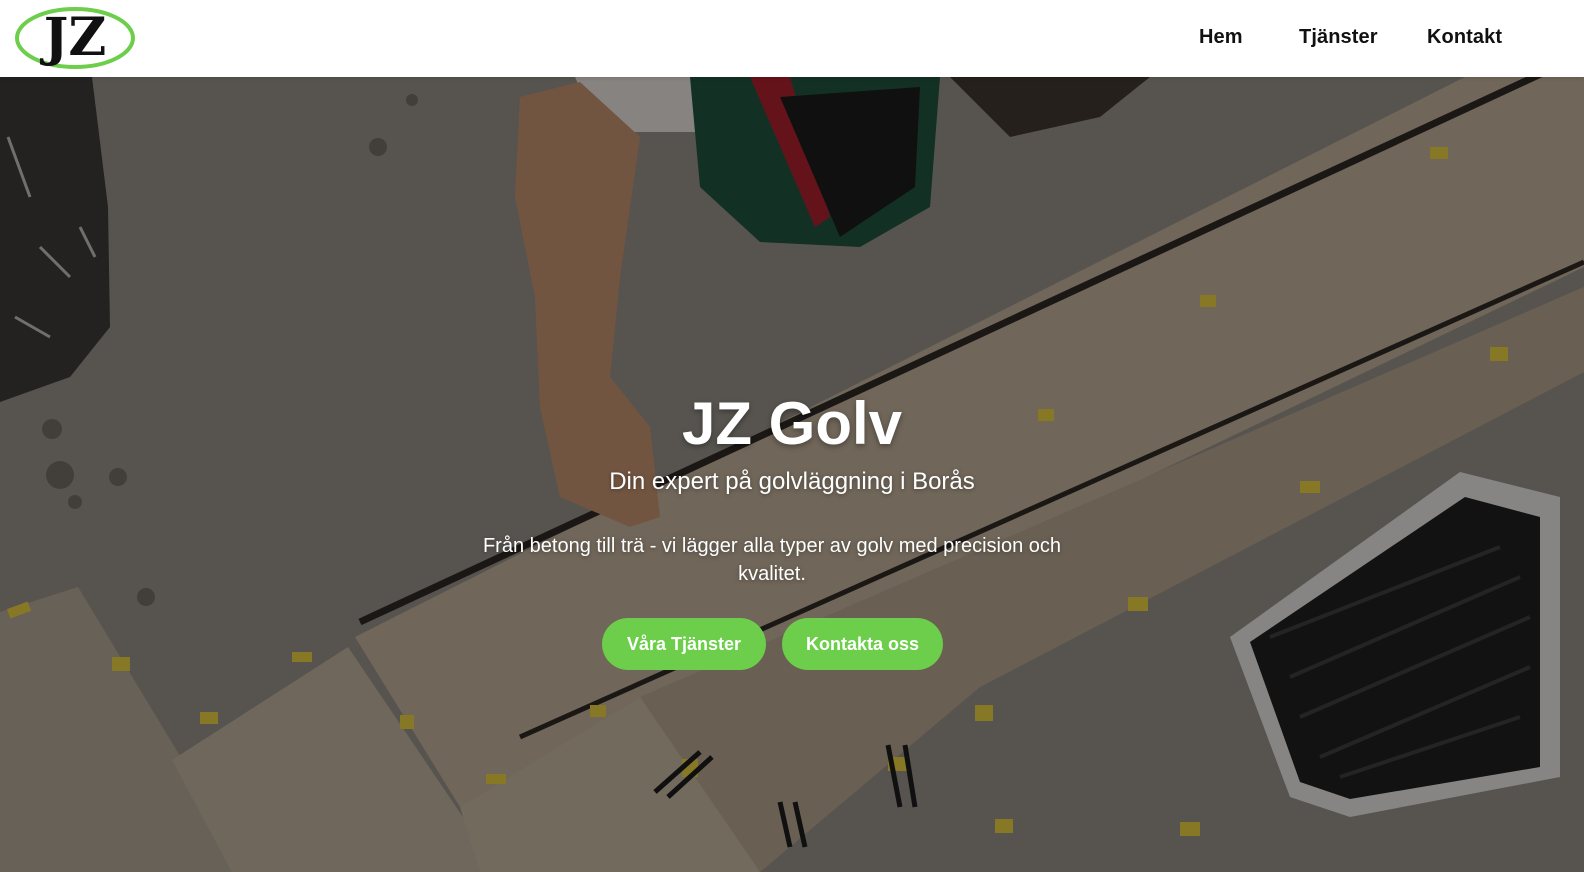 Image resolution: width=1584 pixels, height=872 pixels. What do you see at coordinates (1338, 37) in the screenshot?
I see `nav-link-tjanster: Tjänster` at bounding box center [1338, 37].